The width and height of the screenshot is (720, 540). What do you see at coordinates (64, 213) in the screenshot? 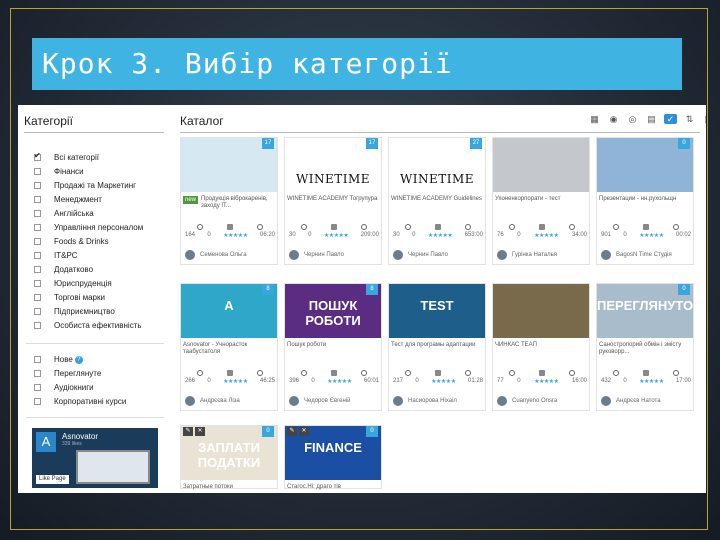
I see `category-item: Англійська` at bounding box center [64, 213].